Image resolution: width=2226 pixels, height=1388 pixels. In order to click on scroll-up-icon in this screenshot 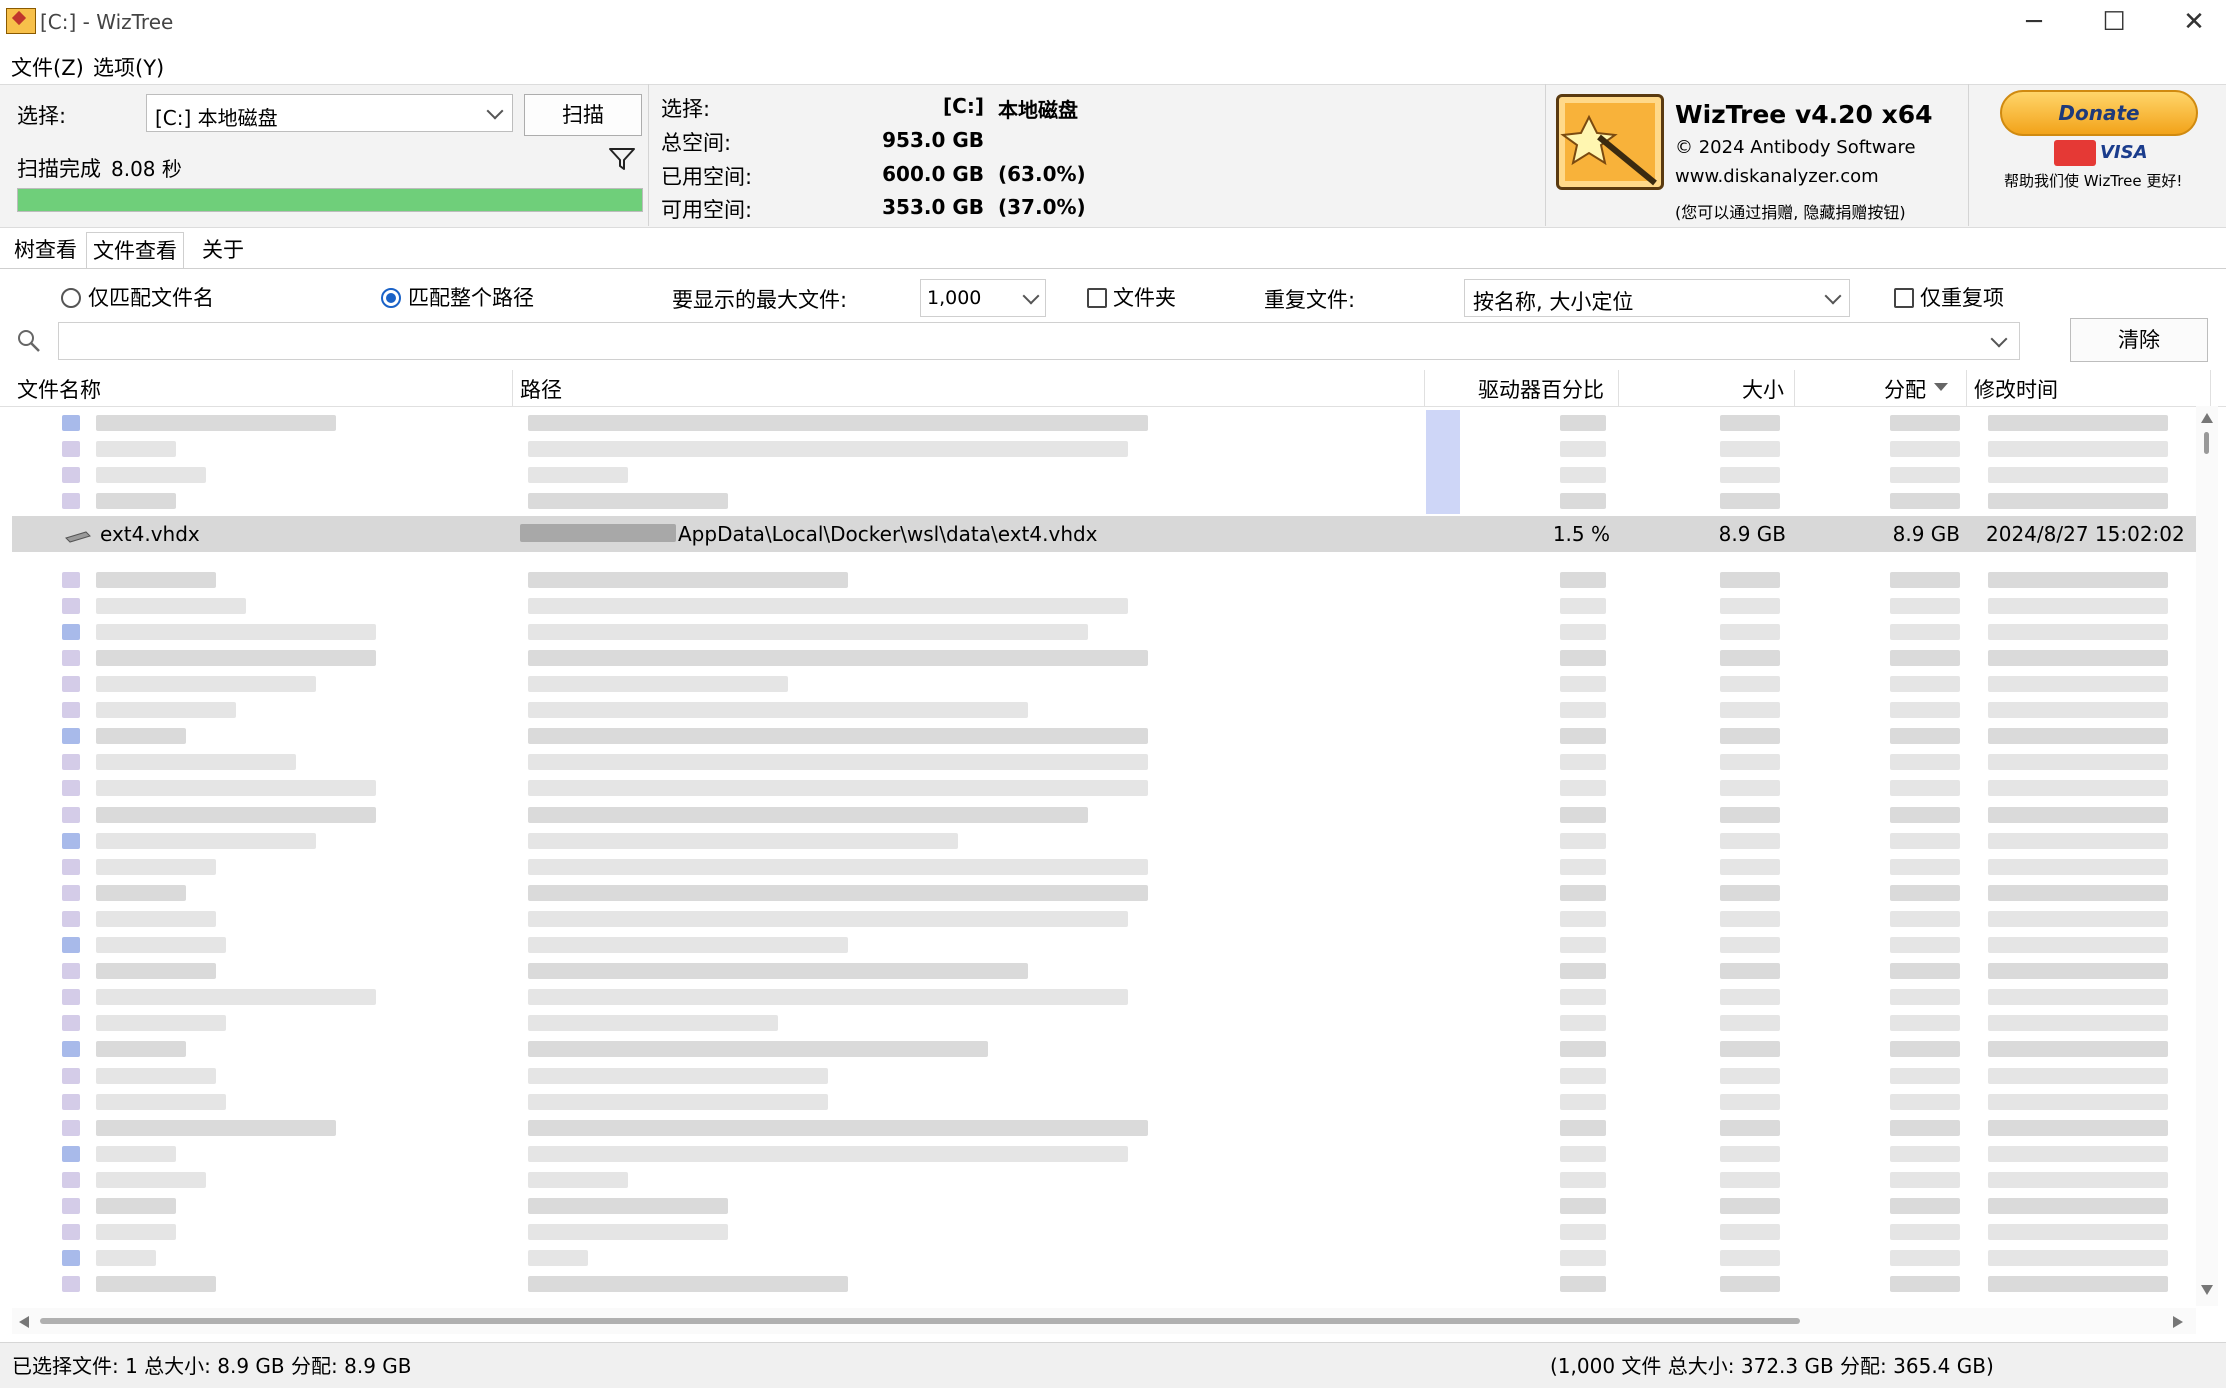, I will do `click(2207, 418)`.